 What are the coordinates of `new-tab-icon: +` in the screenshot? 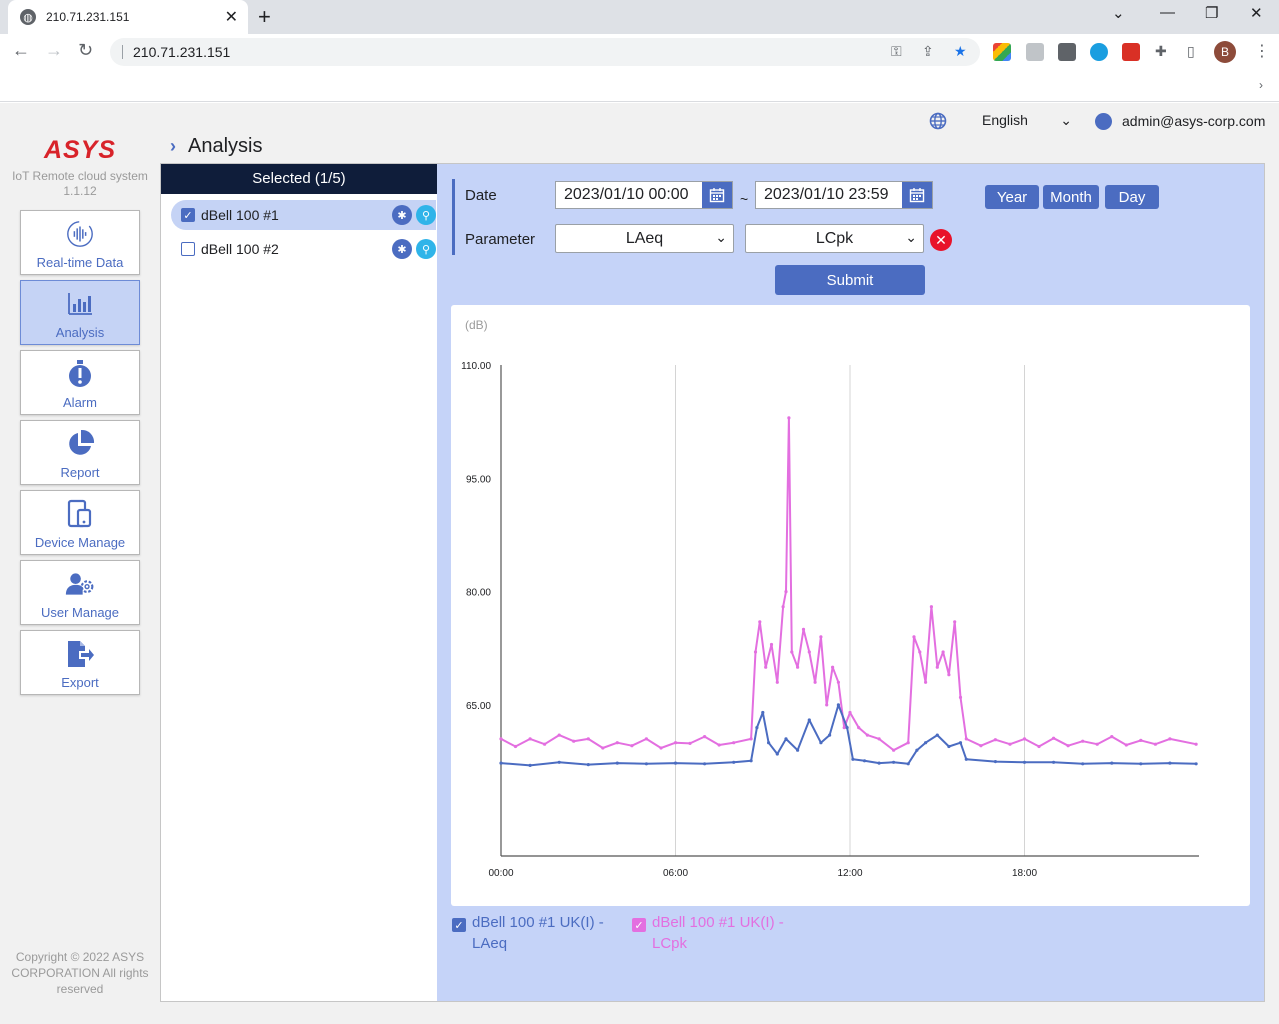 It's located at (264, 17).